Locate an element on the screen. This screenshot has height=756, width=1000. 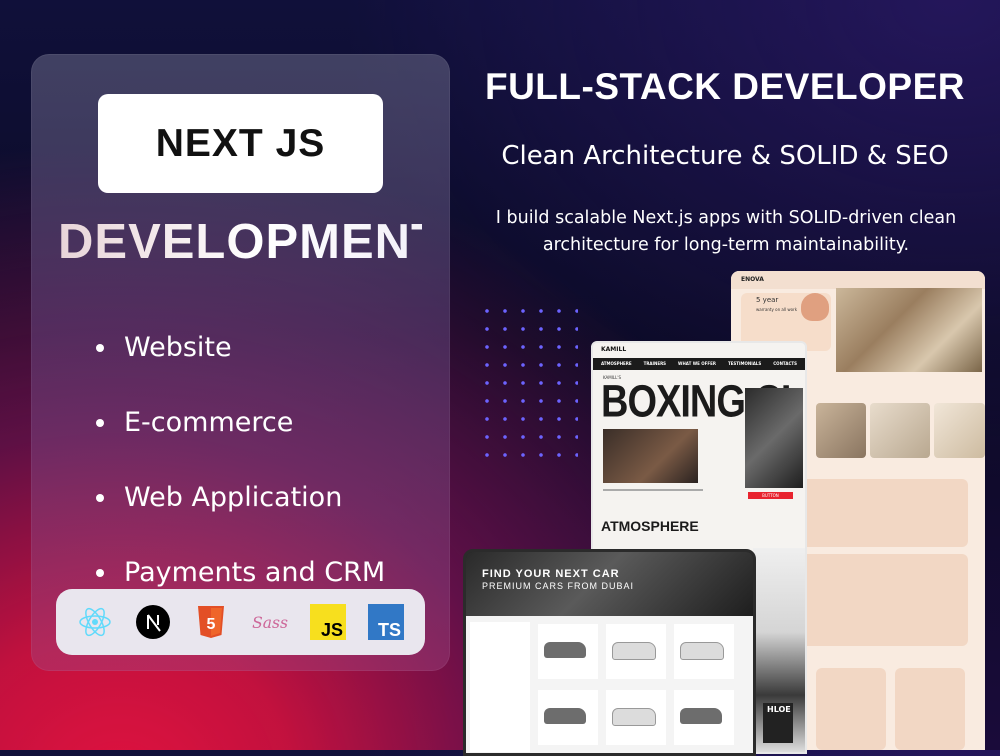
sass-icon: Sass is located at coordinates (270, 622).